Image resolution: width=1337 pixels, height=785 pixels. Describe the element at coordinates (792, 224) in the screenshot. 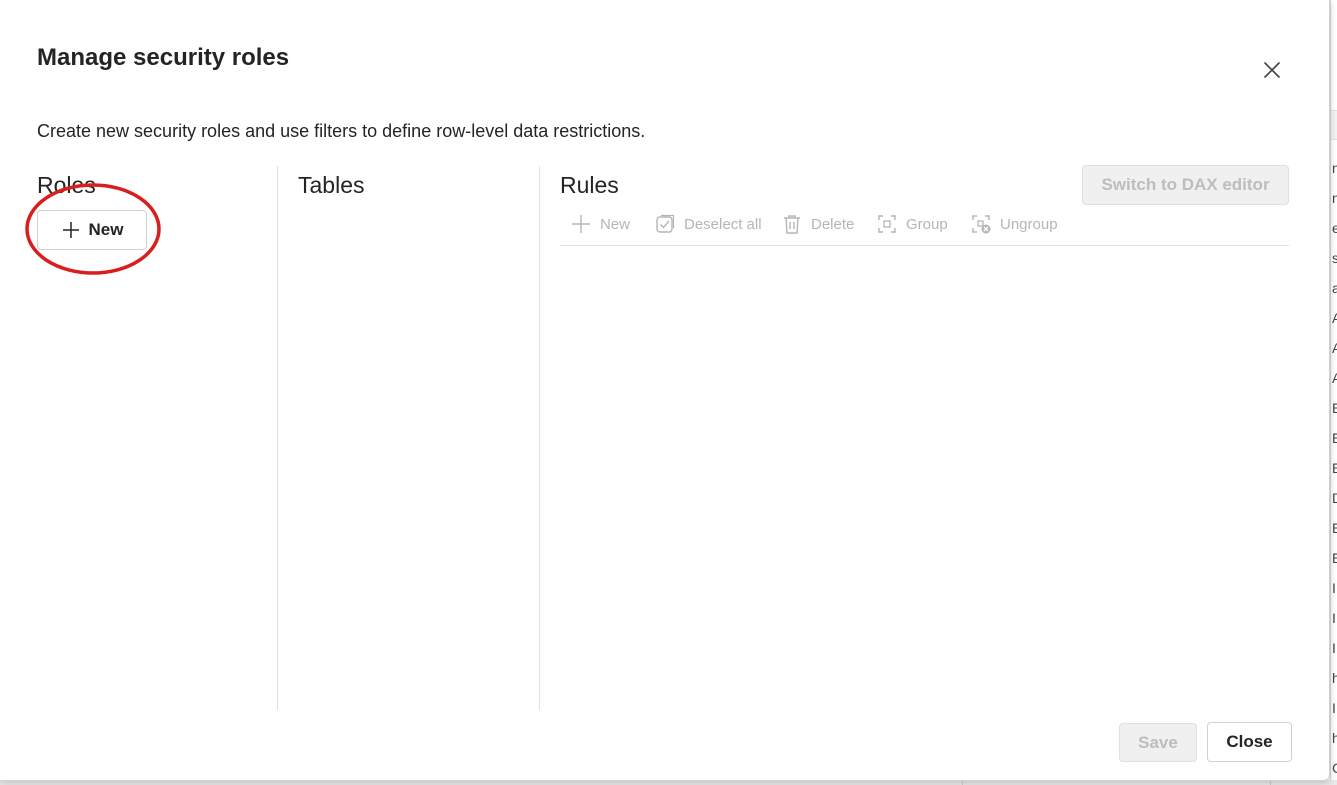

I see `trash-icon` at that location.